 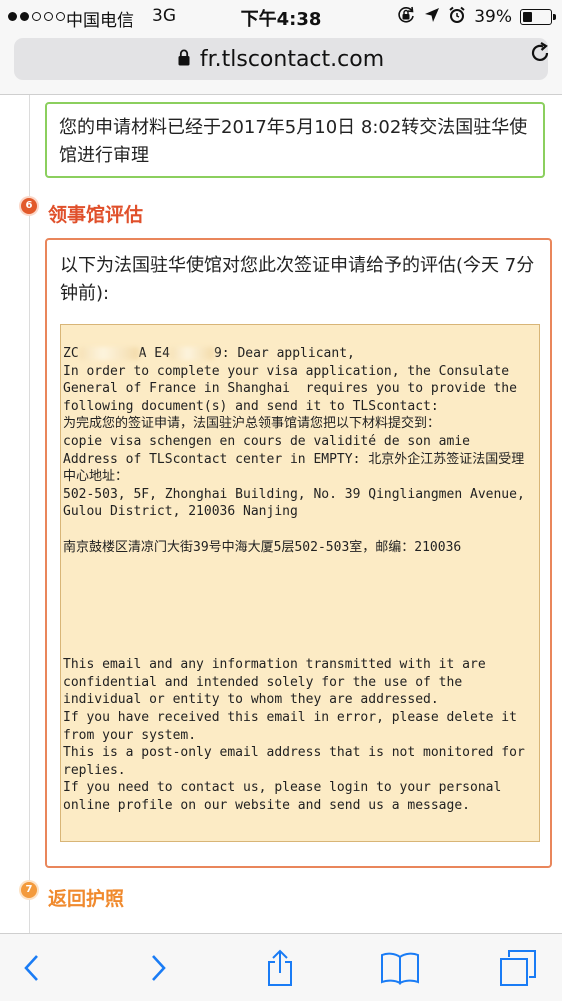 What do you see at coordinates (96, 215) in the screenshot?
I see `section-6-title: 领事馆评估` at bounding box center [96, 215].